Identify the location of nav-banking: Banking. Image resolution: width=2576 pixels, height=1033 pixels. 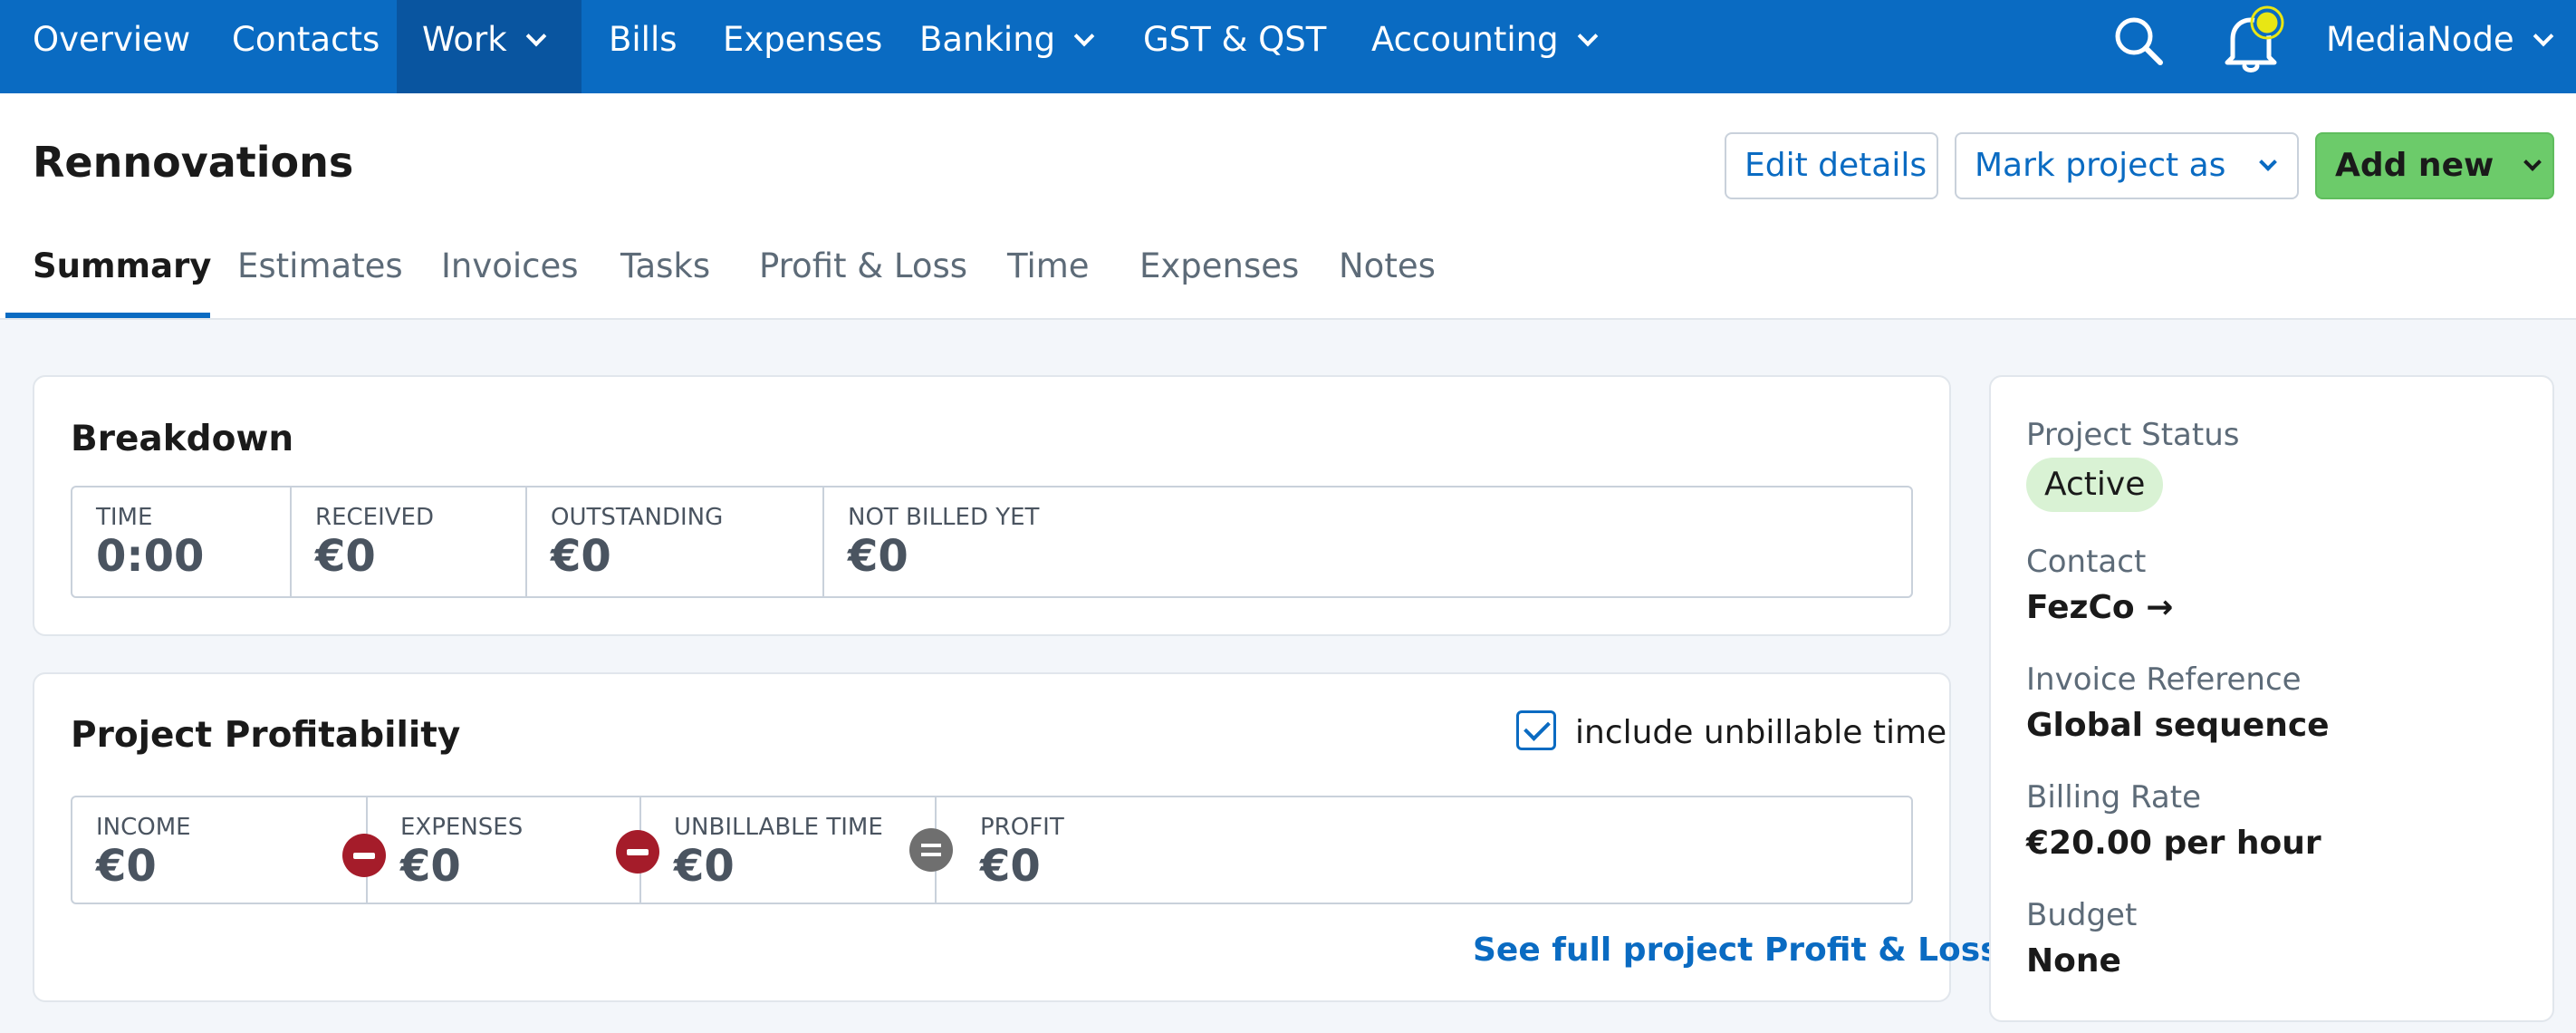
(1007, 46).